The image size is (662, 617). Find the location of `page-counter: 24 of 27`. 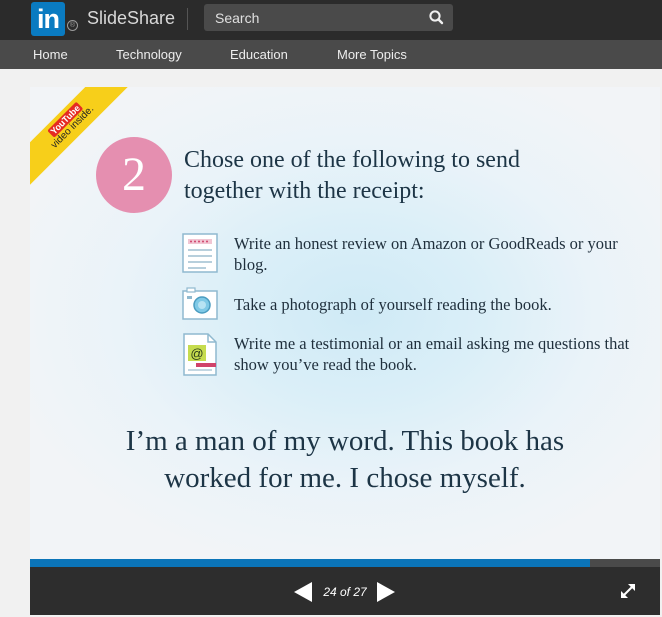

page-counter: 24 of 27 is located at coordinates (345, 592).